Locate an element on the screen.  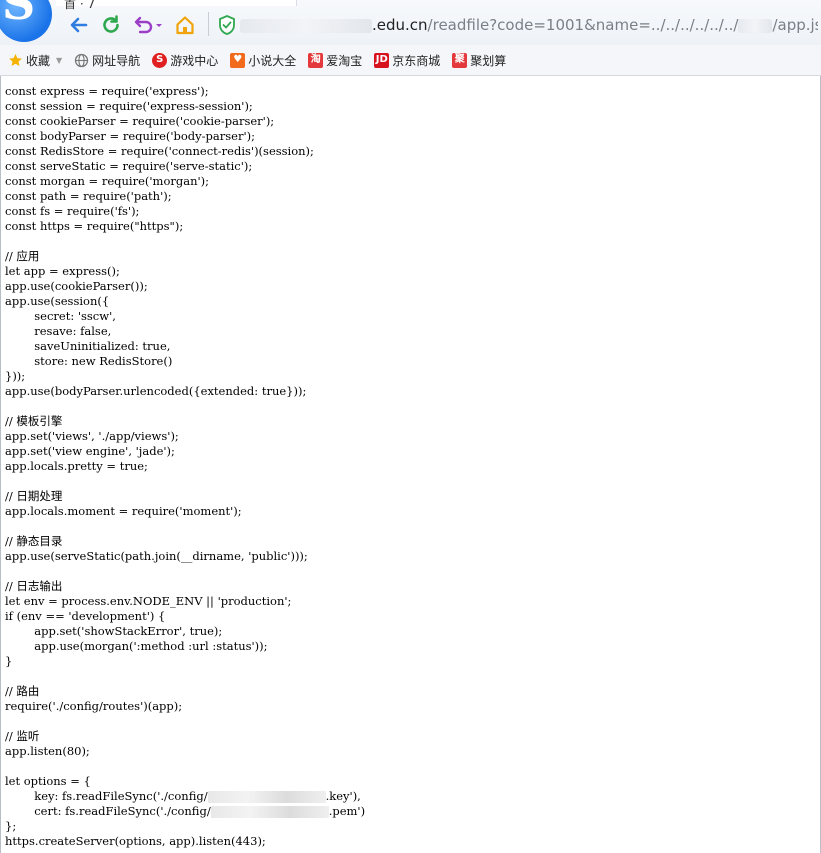
code-text: resave: false, is located at coordinates (58, 331).